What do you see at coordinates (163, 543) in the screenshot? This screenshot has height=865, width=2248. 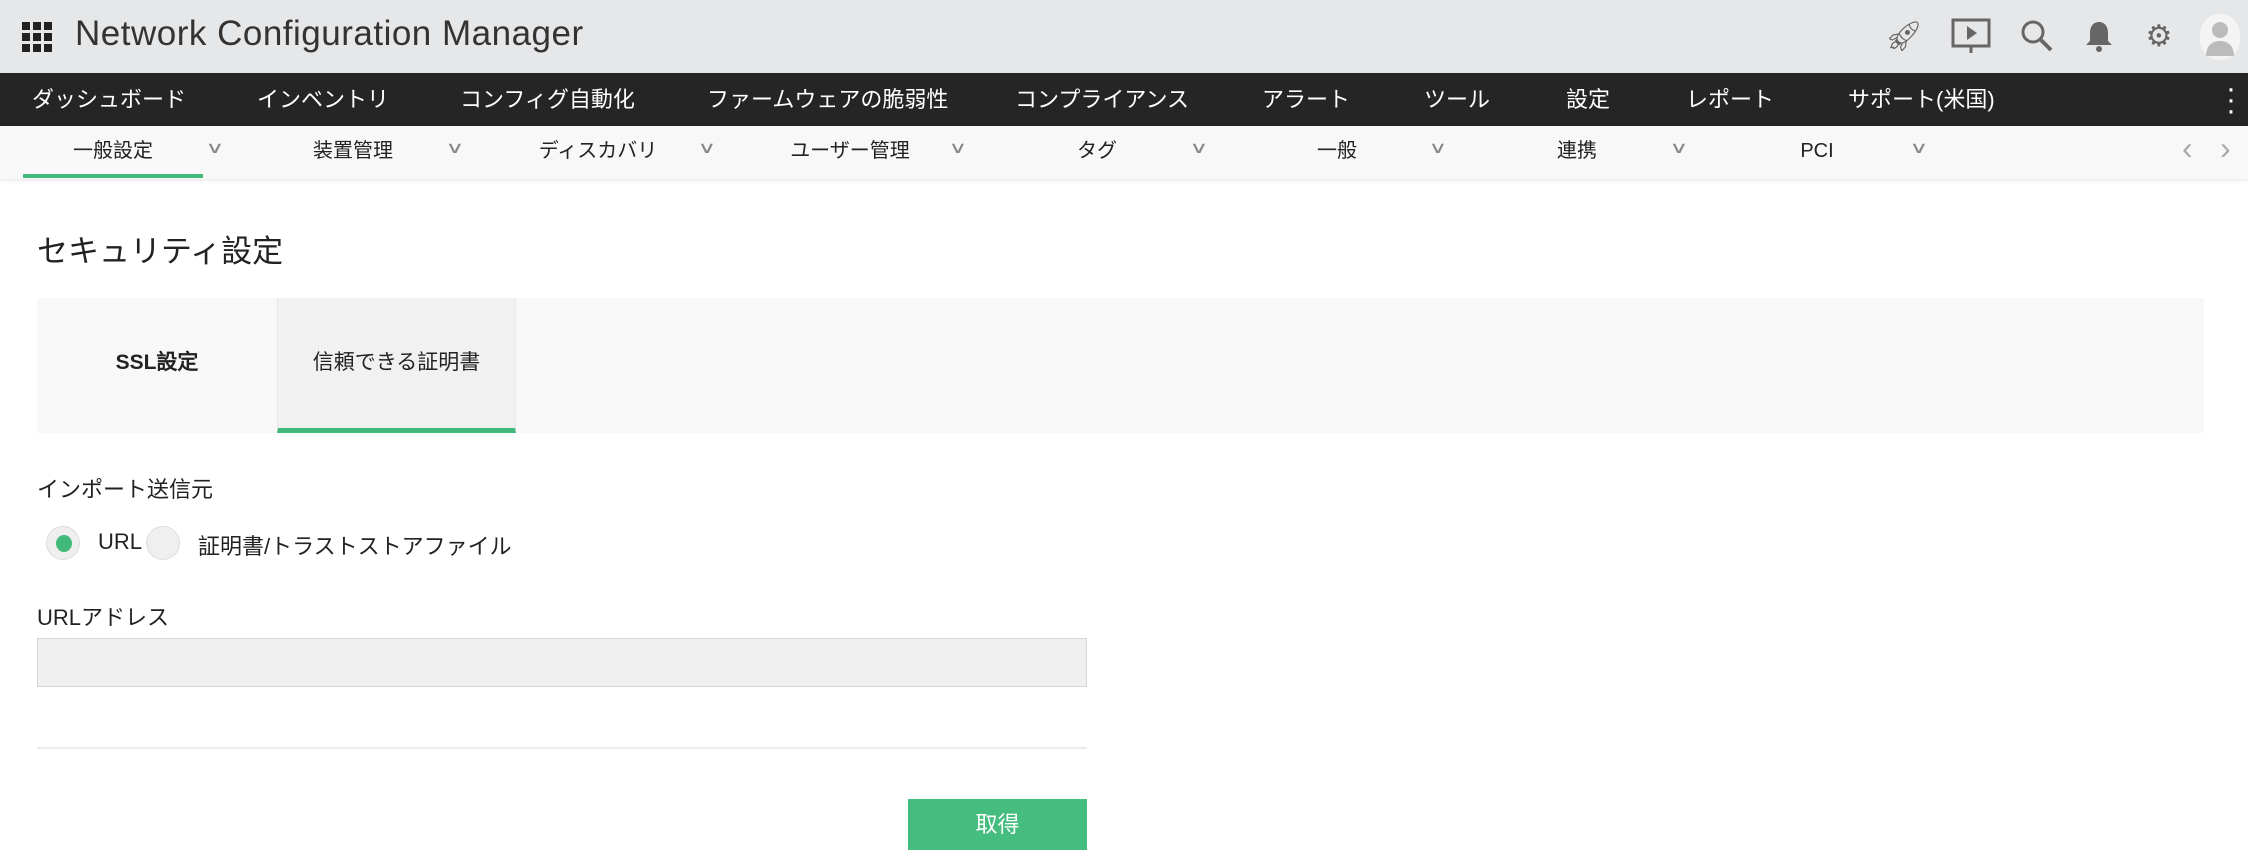 I see `radio-certificate-file` at bounding box center [163, 543].